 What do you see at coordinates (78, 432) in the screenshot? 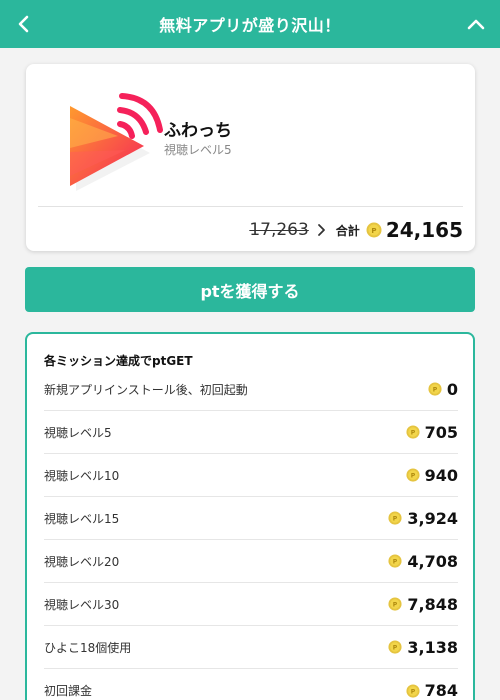
I see `mission-label: 視聴レベル5` at bounding box center [78, 432].